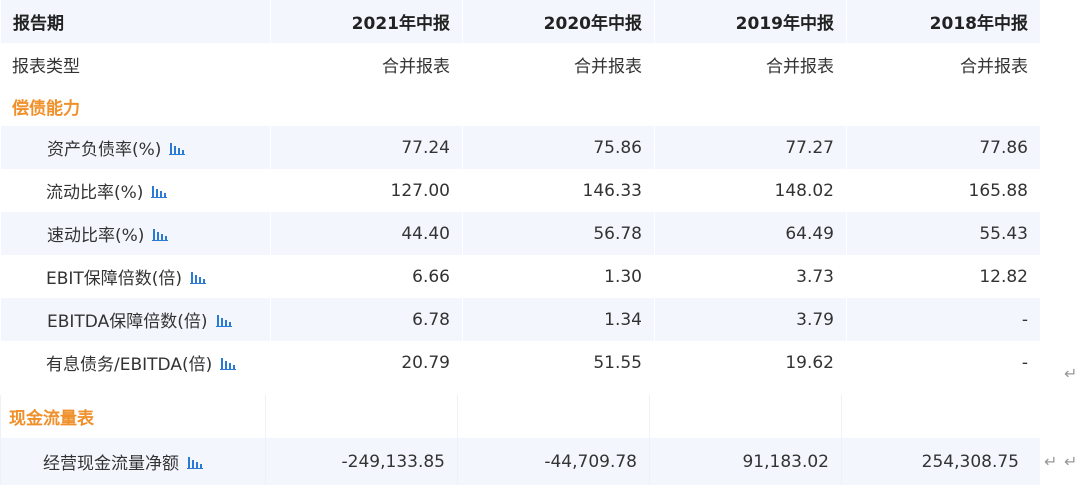 Image resolution: width=1080 pixels, height=485 pixels. Describe the element at coordinates (943, 21) in the screenshot. I see `period-header: 2018年中报` at that location.